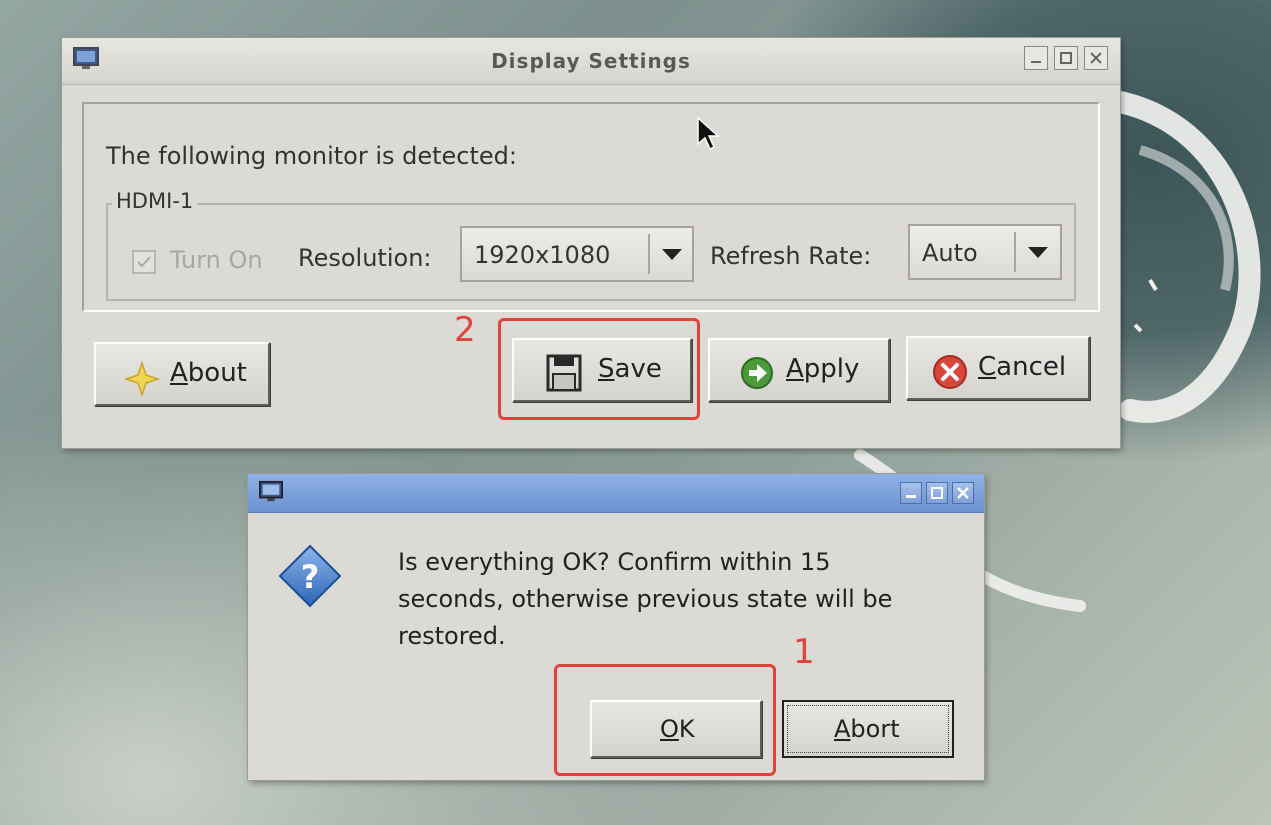 The width and height of the screenshot is (1271, 825). I want to click on abort-button: Abort, so click(868, 729).